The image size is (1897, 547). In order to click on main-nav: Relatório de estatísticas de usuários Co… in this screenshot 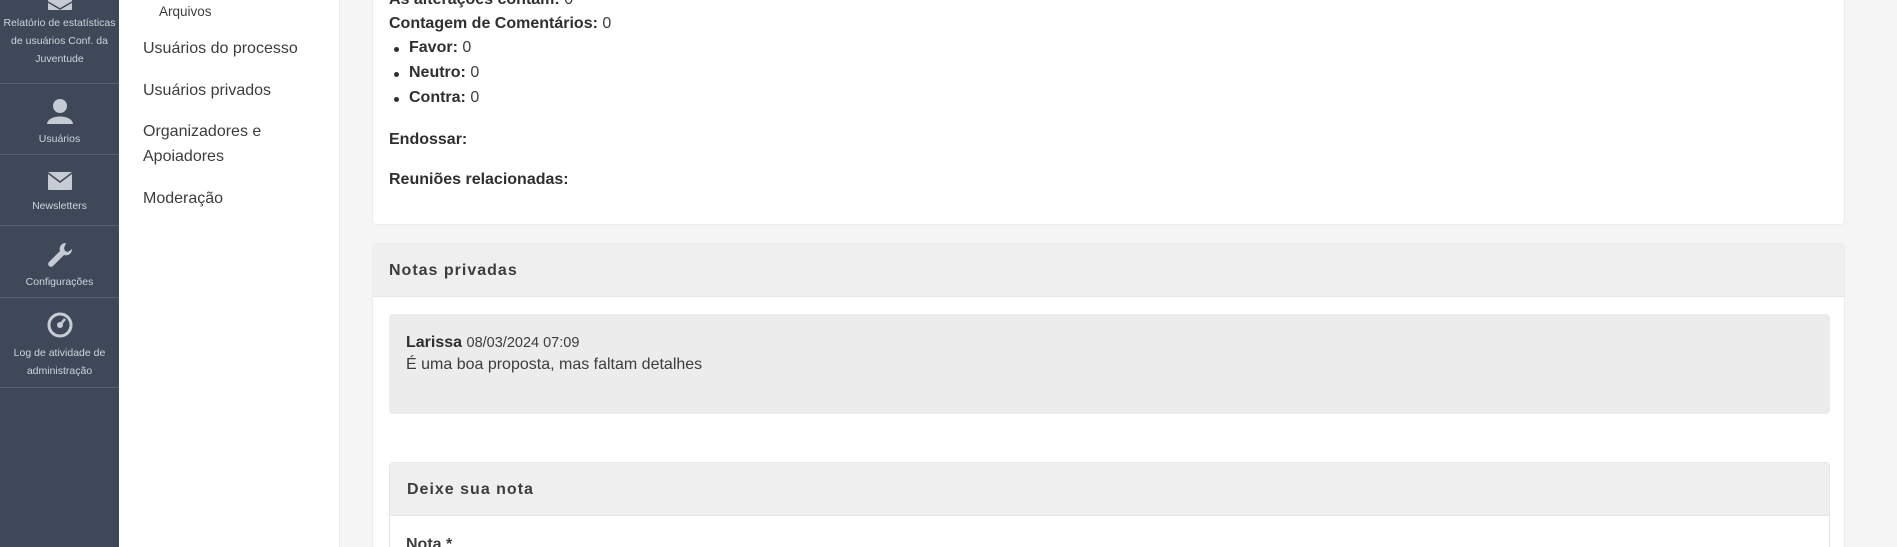, I will do `click(59, 273)`.